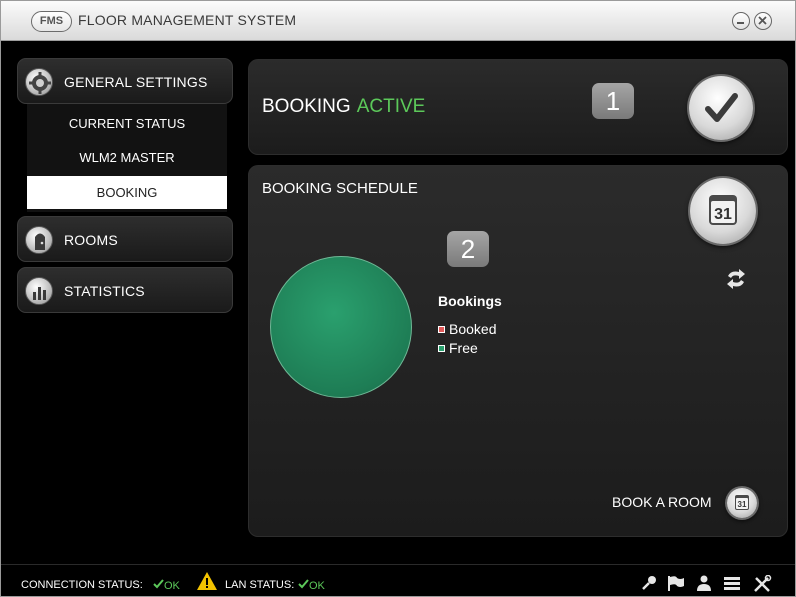  I want to click on booking-status-label: BOOKING ACTIVE, so click(343, 107).